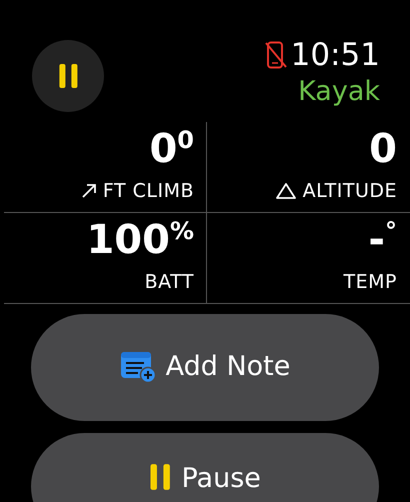 Image resolution: width=410 pixels, height=502 pixels. Describe the element at coordinates (205, 467) in the screenshot. I see `pause-workout-button: Pause` at that location.